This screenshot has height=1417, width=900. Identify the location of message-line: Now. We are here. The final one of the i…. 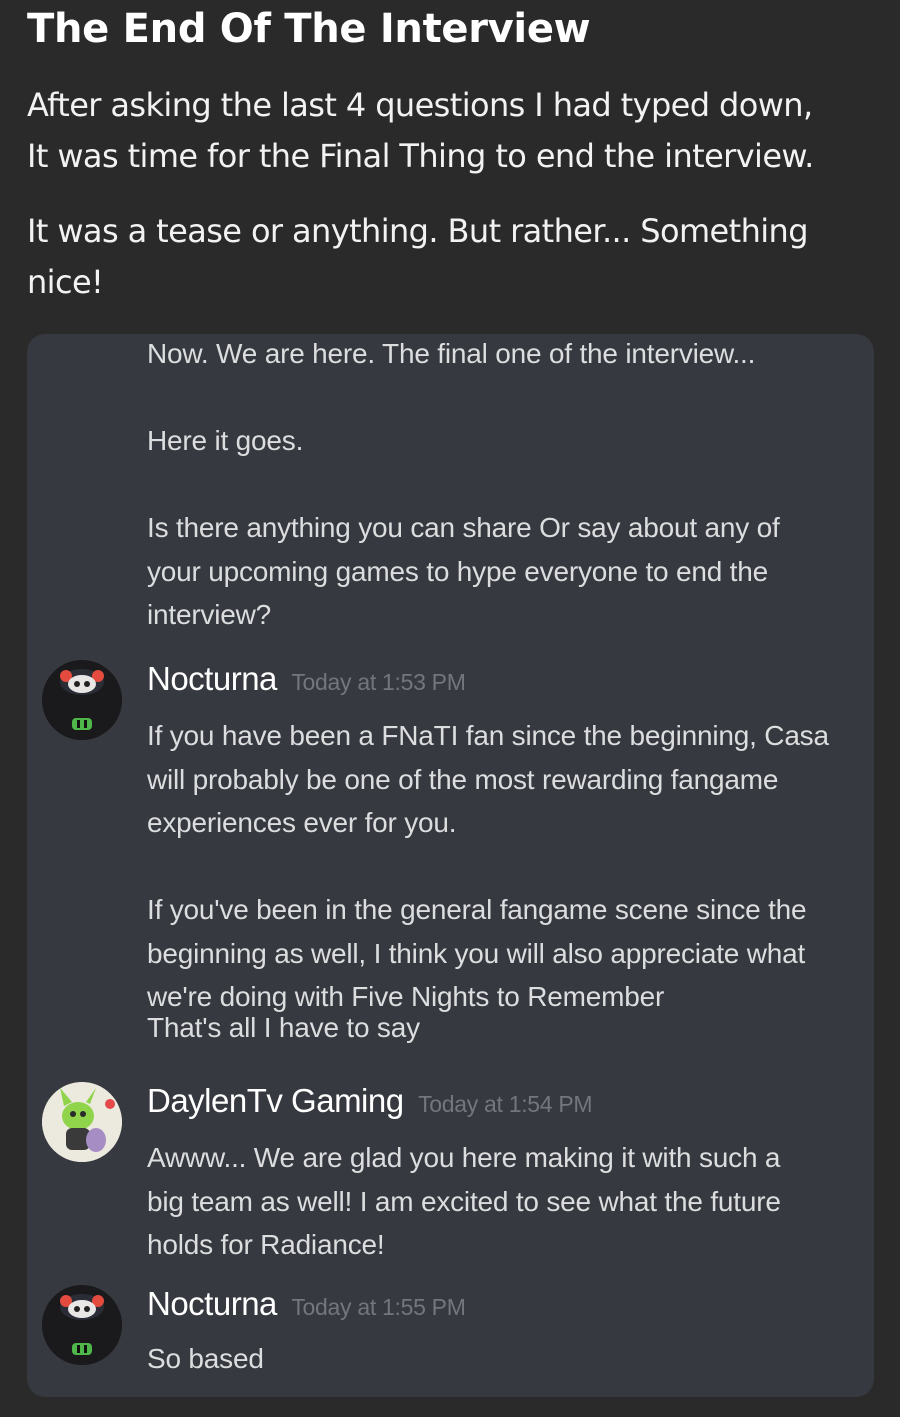
(451, 353).